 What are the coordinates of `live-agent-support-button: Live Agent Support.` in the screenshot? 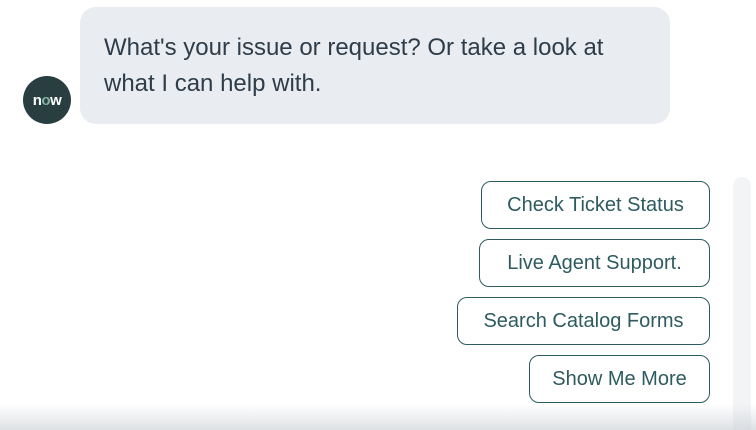 It's located at (594, 263).